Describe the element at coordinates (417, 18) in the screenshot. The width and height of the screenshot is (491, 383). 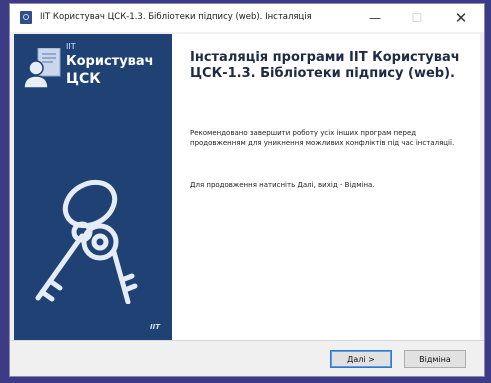
I see `maximize-button: ☐` at that location.